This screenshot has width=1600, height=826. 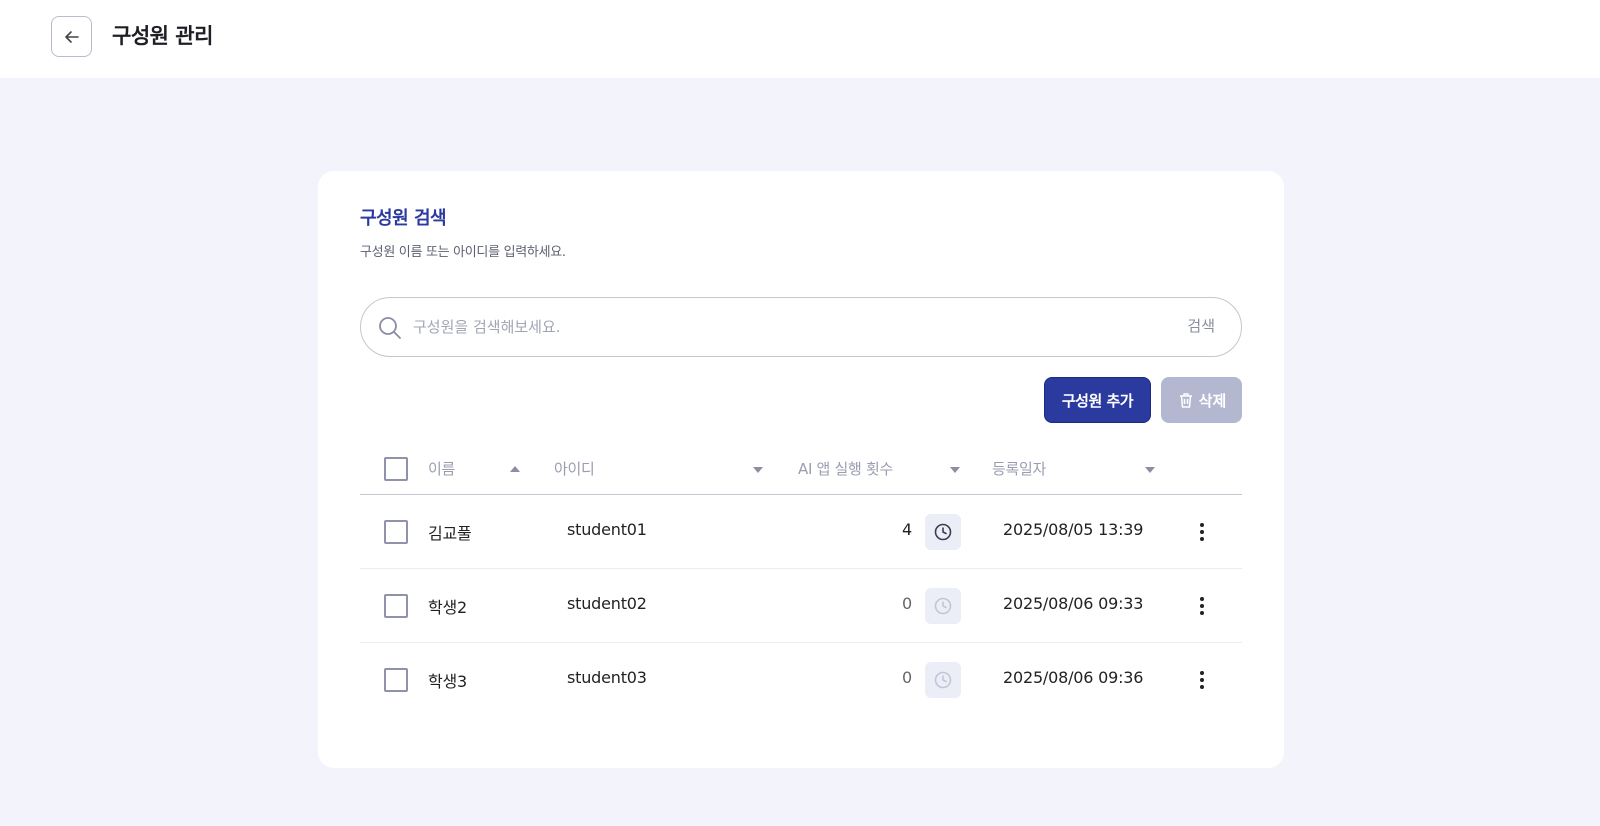 What do you see at coordinates (442, 469) in the screenshot?
I see `column-header-name: 이름` at bounding box center [442, 469].